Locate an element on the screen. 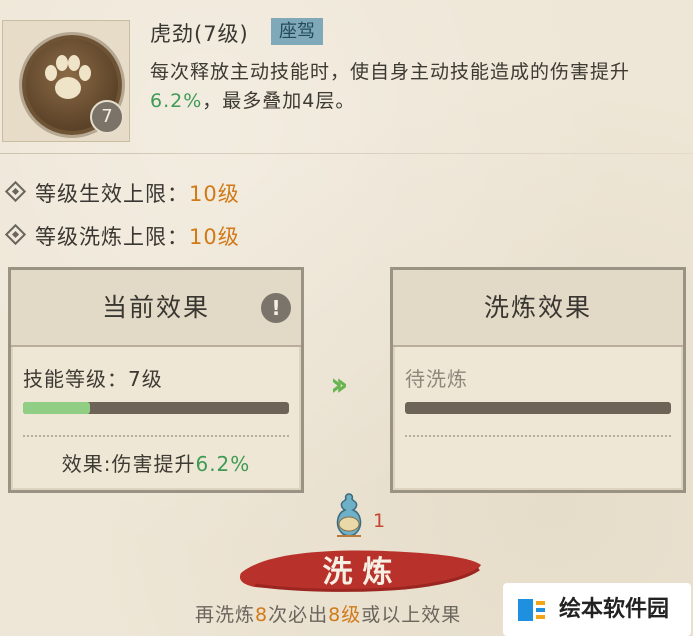 The height and width of the screenshot is (636, 693). mount-tag: 座驾 is located at coordinates (297, 31).